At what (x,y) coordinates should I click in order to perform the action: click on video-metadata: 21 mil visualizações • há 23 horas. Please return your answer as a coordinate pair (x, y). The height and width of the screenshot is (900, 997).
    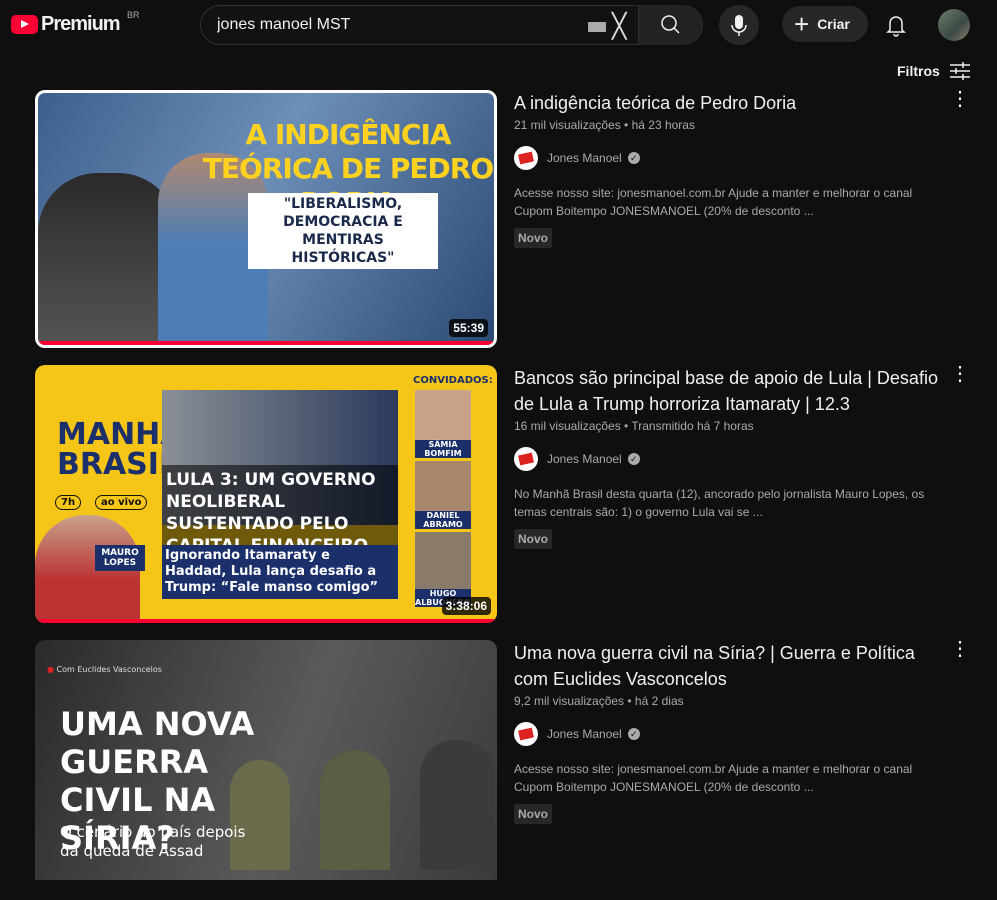
    Looking at the image, I should click on (604, 125).